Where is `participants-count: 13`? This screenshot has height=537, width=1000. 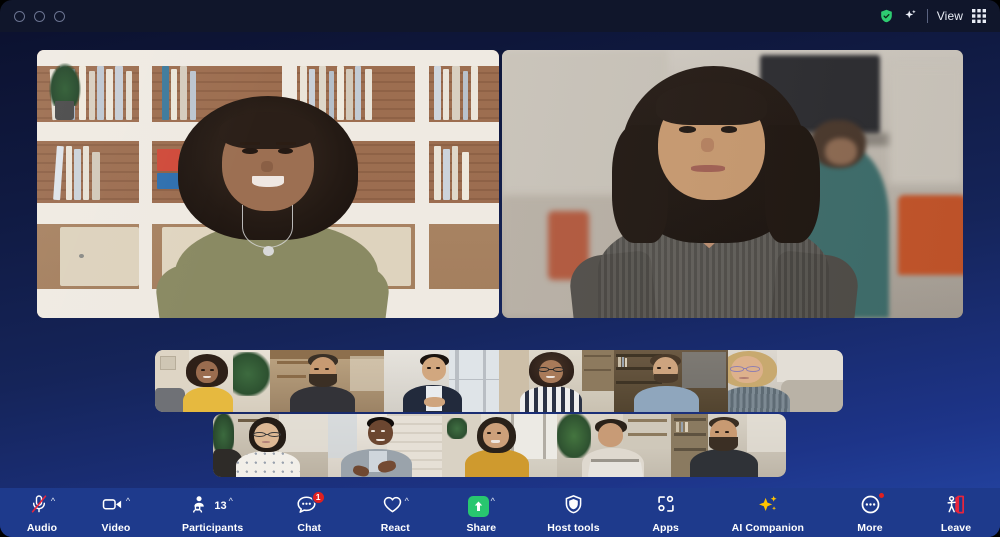 participants-count: 13 is located at coordinates (220, 506).